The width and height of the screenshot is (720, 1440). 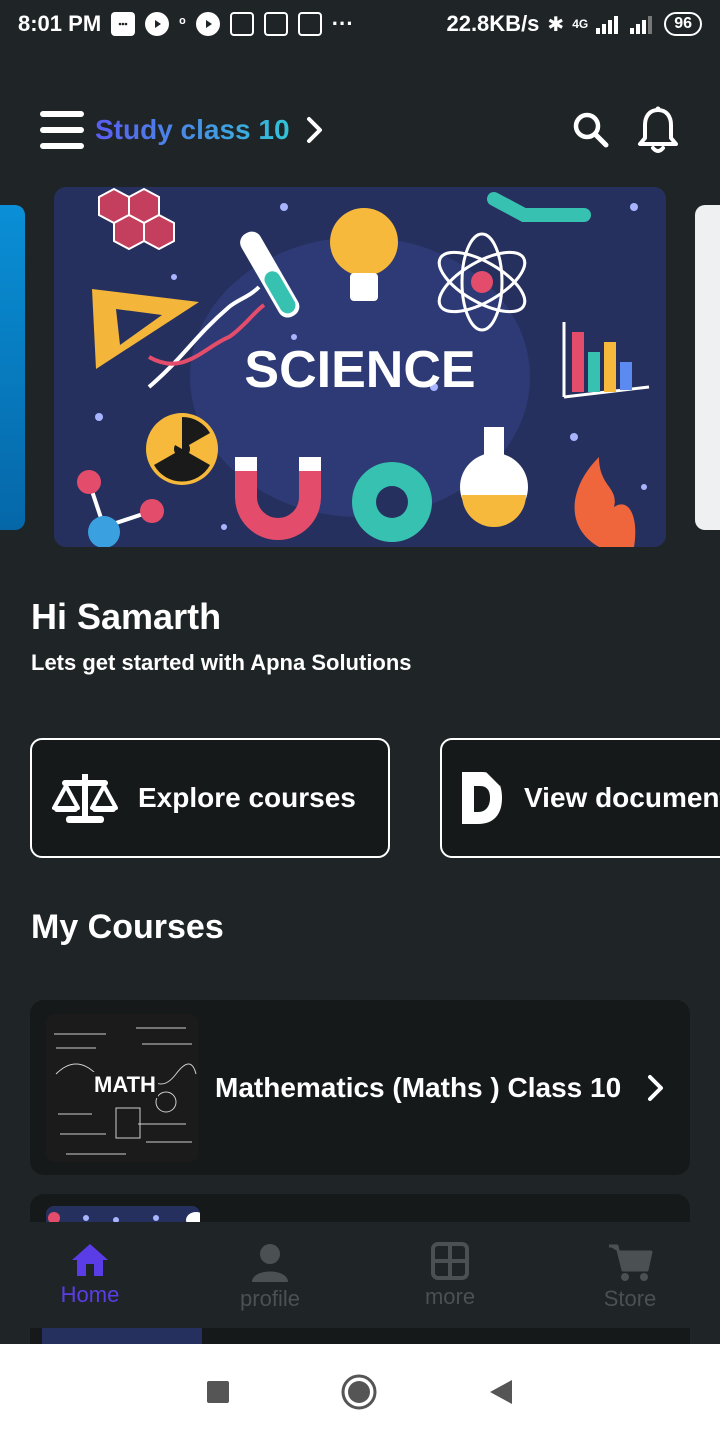 I want to click on nav-more: more, so click(x=450, y=1275).